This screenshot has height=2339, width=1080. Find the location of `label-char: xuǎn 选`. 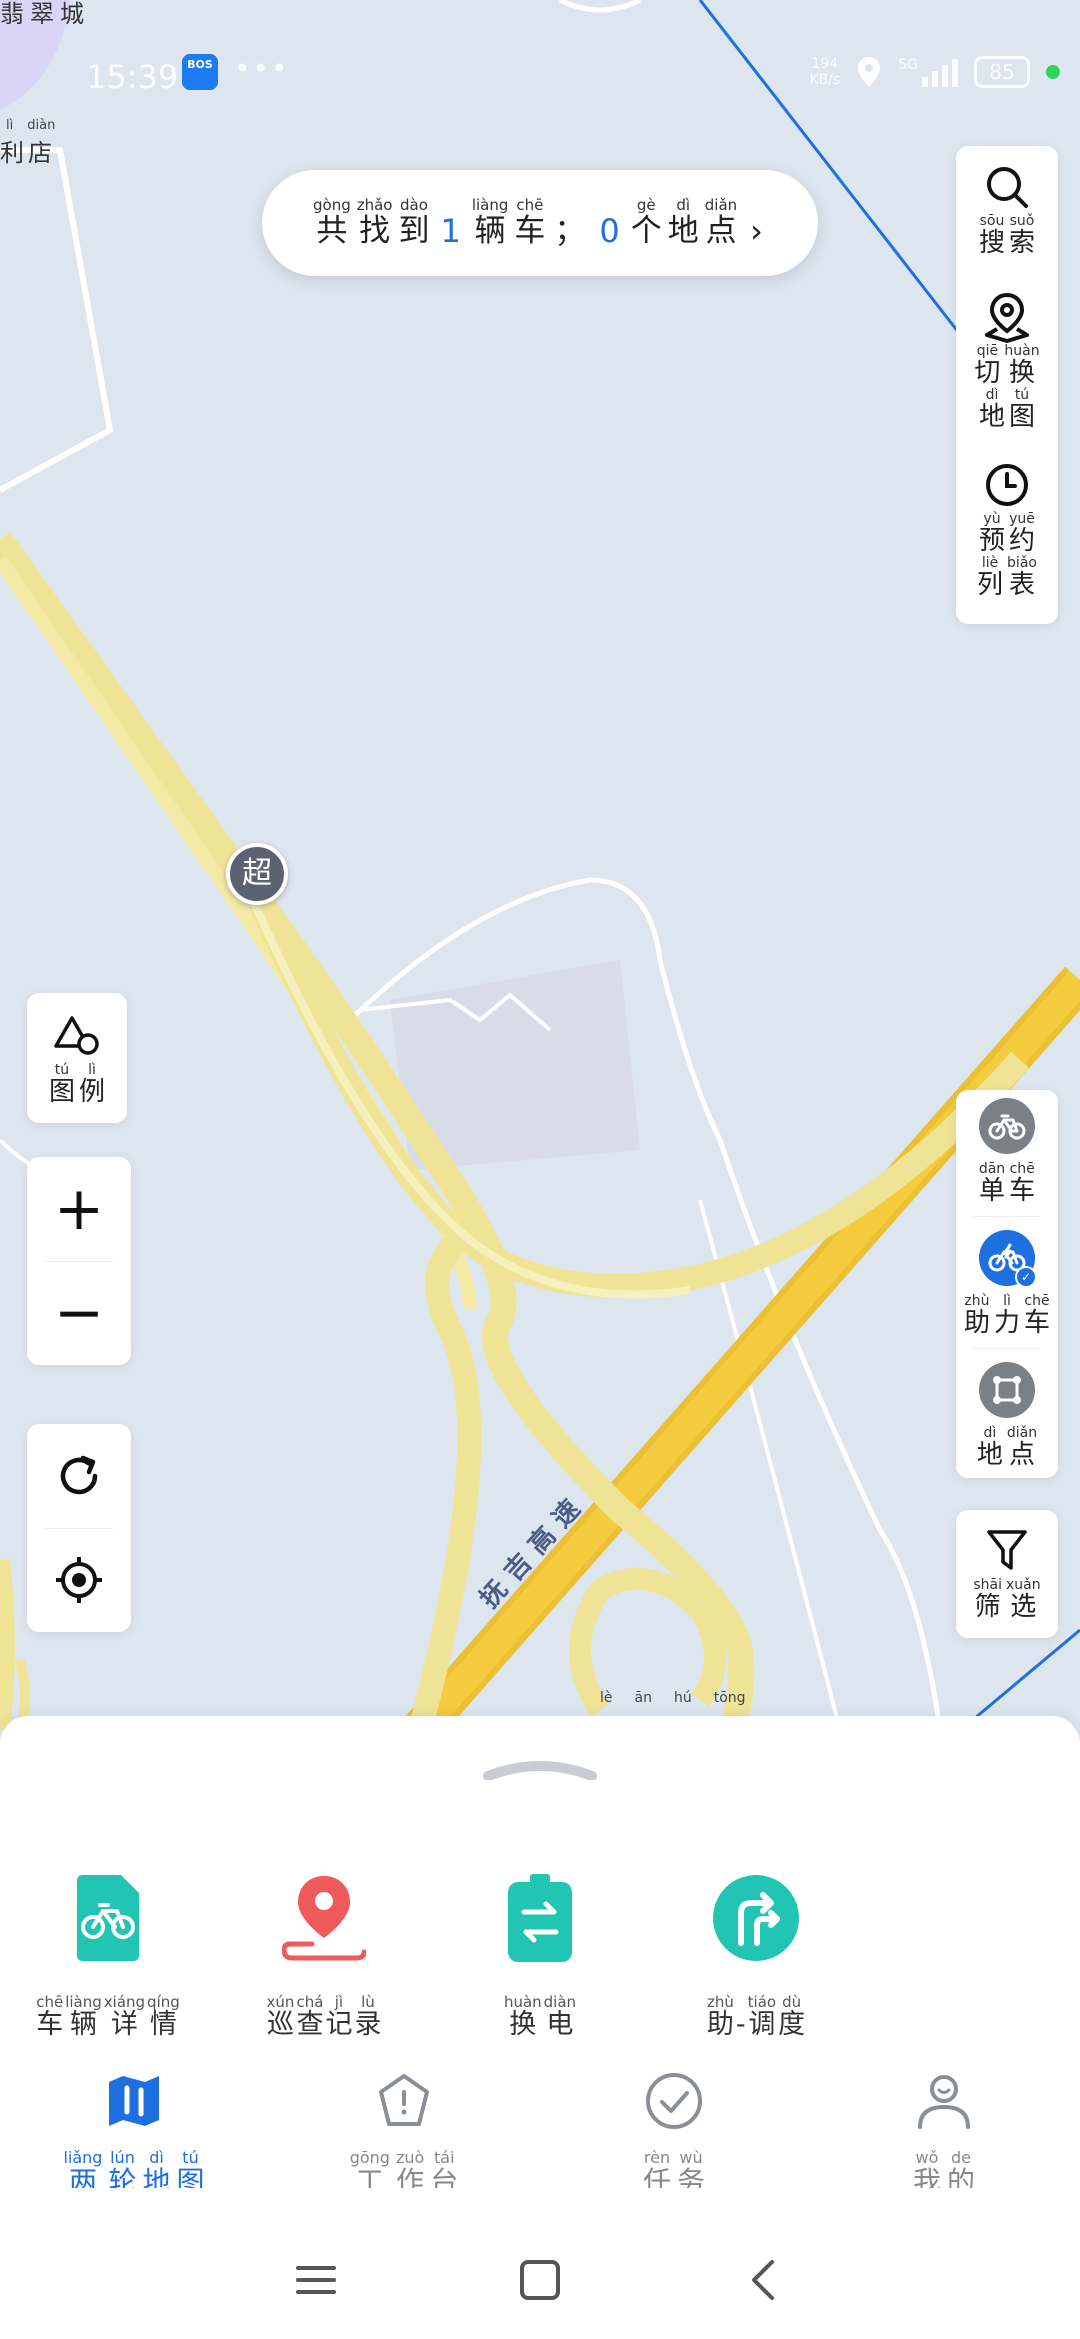

label-char: xuǎn 选 is located at coordinates (1023, 1600).